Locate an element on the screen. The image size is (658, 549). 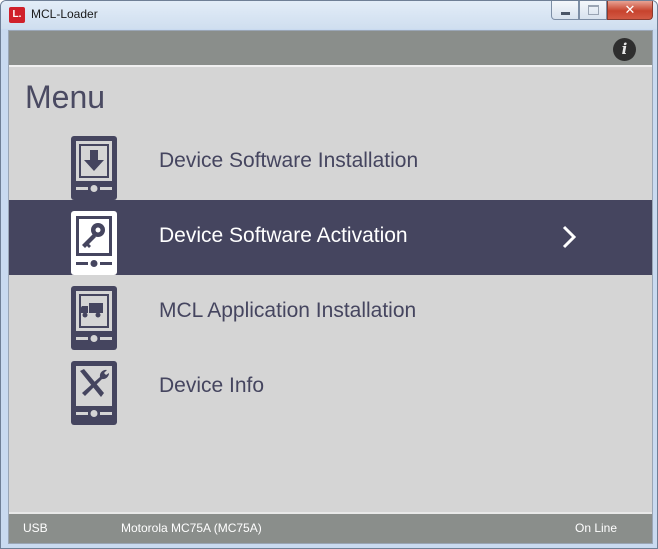
close-button: ✕ is located at coordinates (630, 10).